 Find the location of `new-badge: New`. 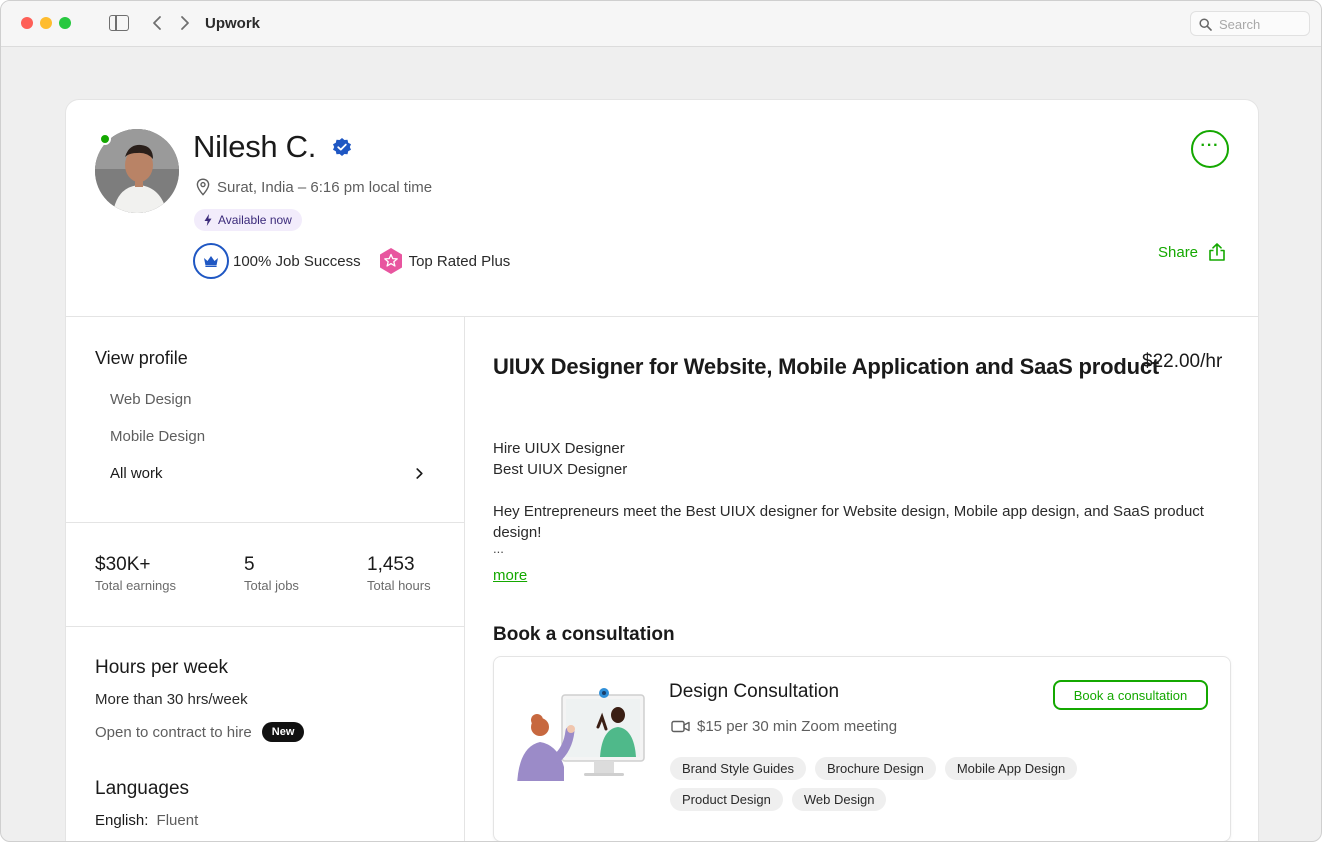

new-badge: New is located at coordinates (283, 732).